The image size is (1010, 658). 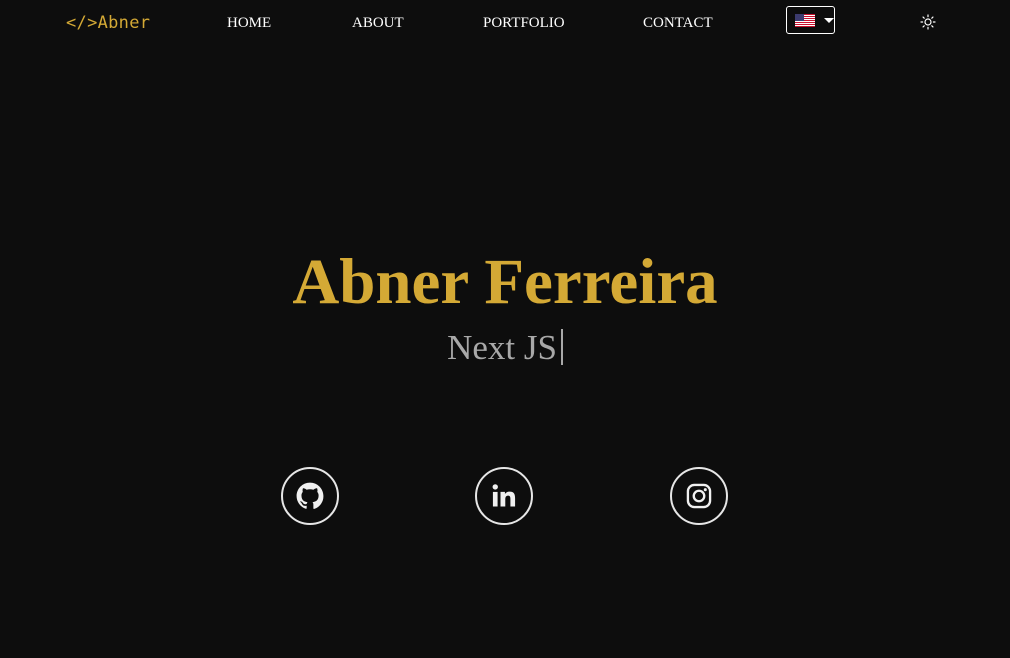 I want to click on linkedin-icon, so click(x=504, y=495).